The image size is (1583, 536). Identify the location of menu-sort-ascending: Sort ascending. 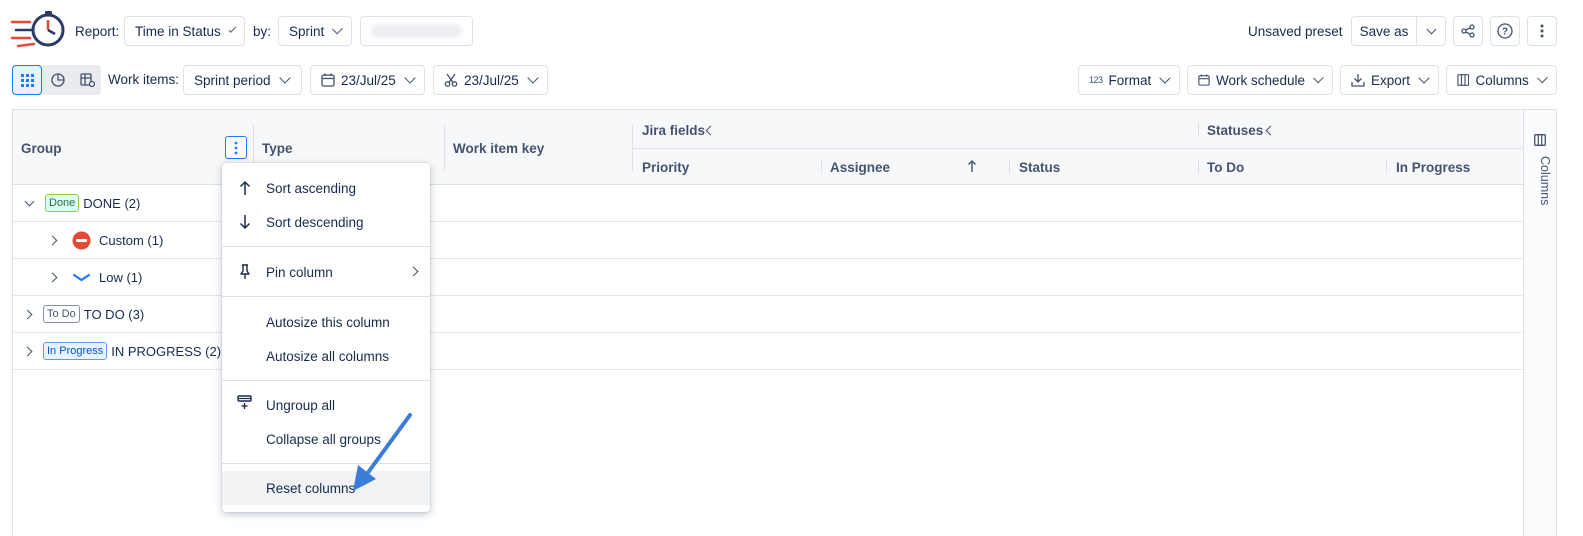
(326, 188).